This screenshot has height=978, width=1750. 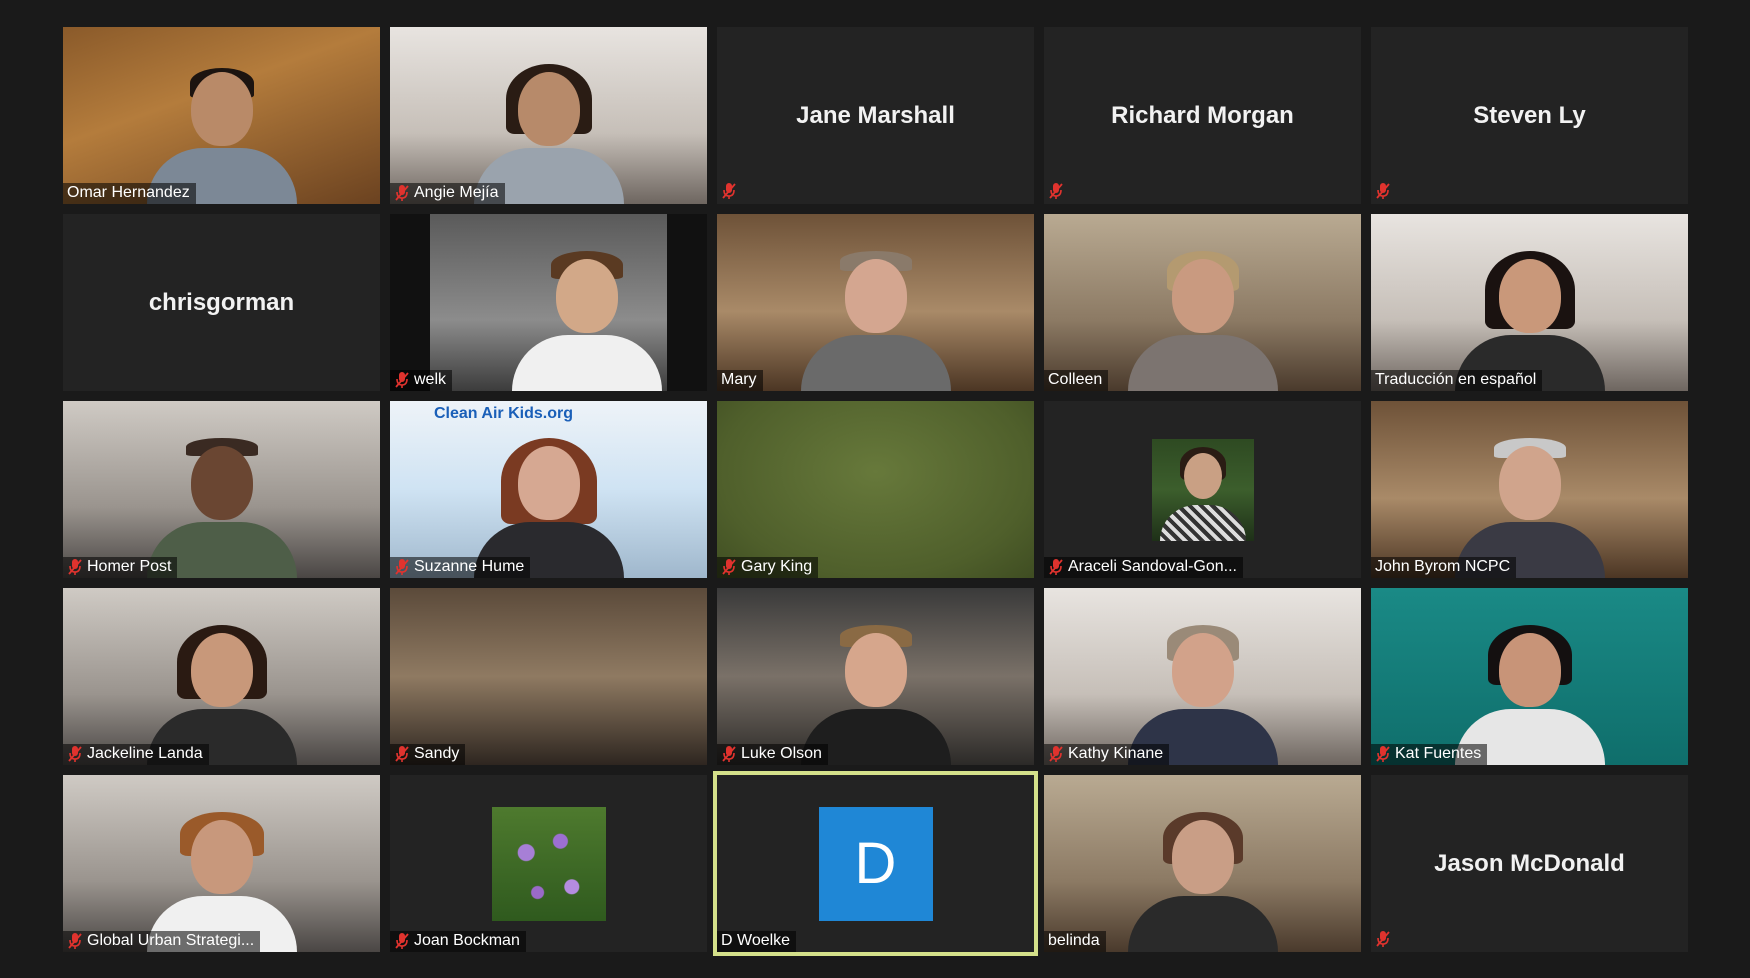 I want to click on participant-tile-richard-morgan: Richard Morgan, so click(x=1202, y=115).